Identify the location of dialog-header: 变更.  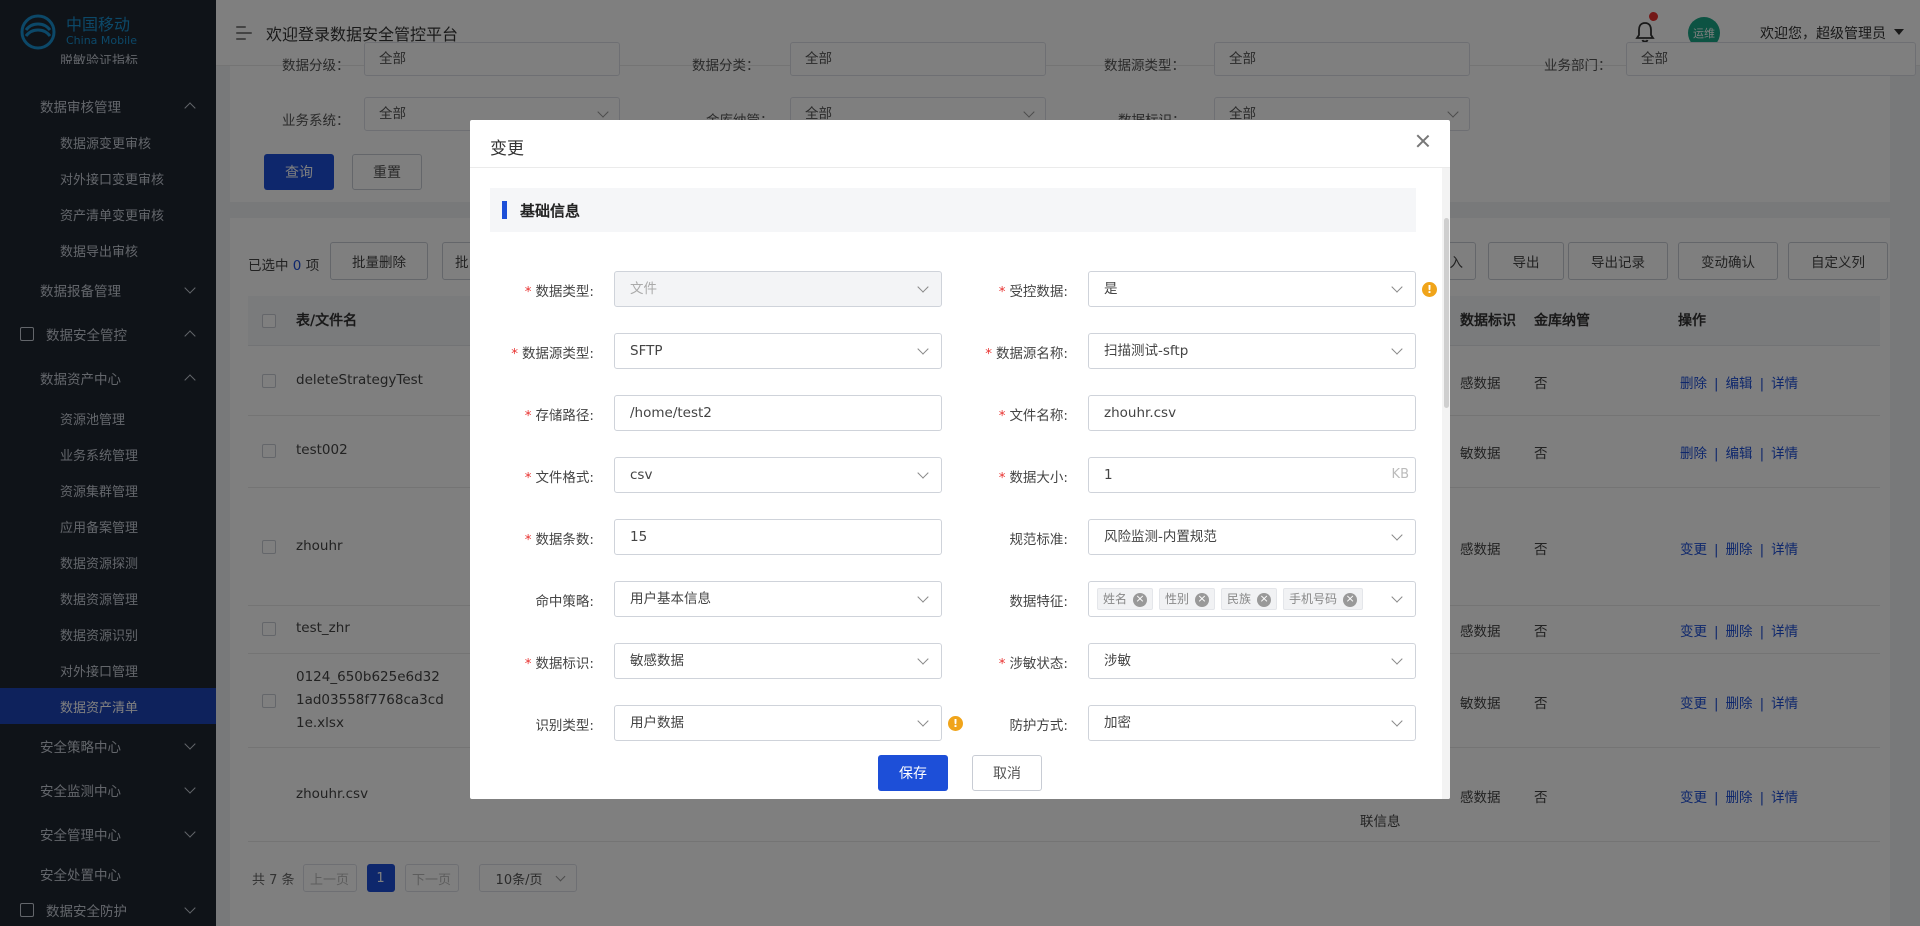
(960, 144).